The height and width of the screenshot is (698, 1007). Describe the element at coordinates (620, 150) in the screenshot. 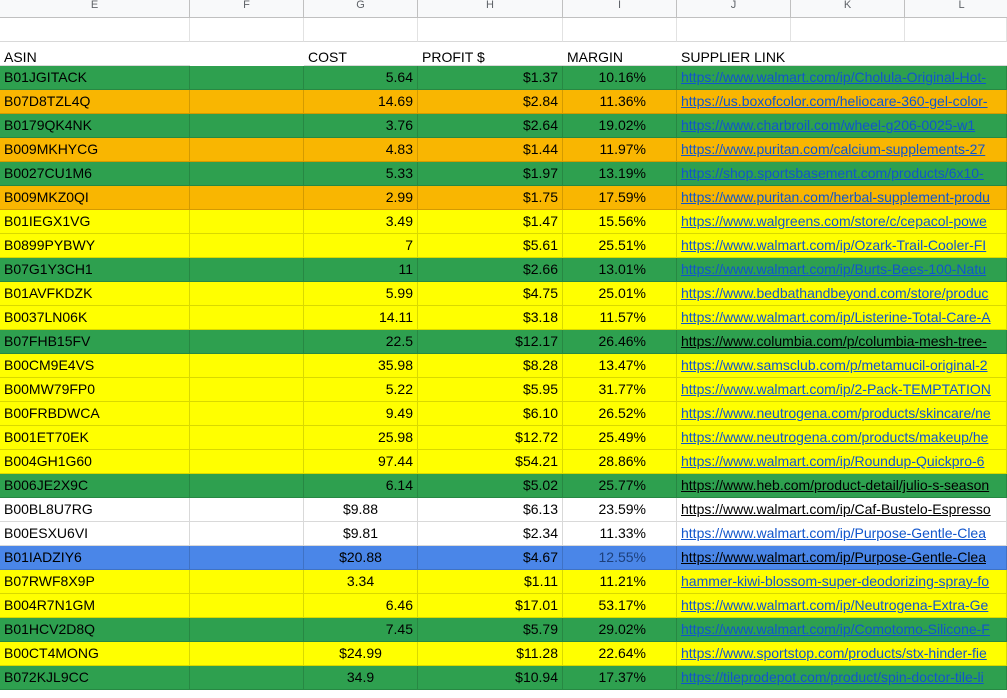

I see `margin-cell: 11.97%` at that location.